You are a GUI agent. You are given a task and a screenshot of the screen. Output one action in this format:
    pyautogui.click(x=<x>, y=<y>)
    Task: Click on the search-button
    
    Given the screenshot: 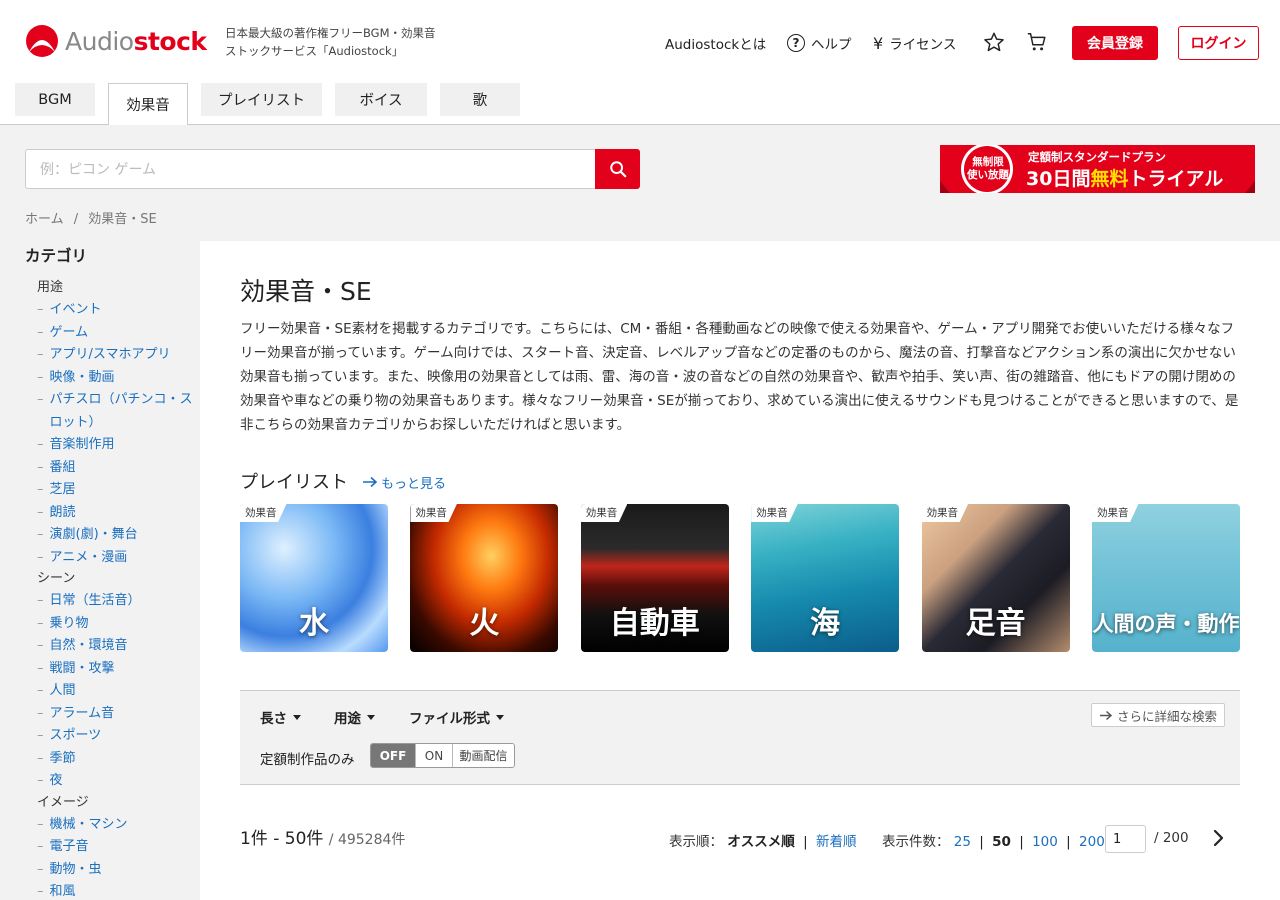 What is the action you would take?
    pyautogui.click(x=617, y=169)
    